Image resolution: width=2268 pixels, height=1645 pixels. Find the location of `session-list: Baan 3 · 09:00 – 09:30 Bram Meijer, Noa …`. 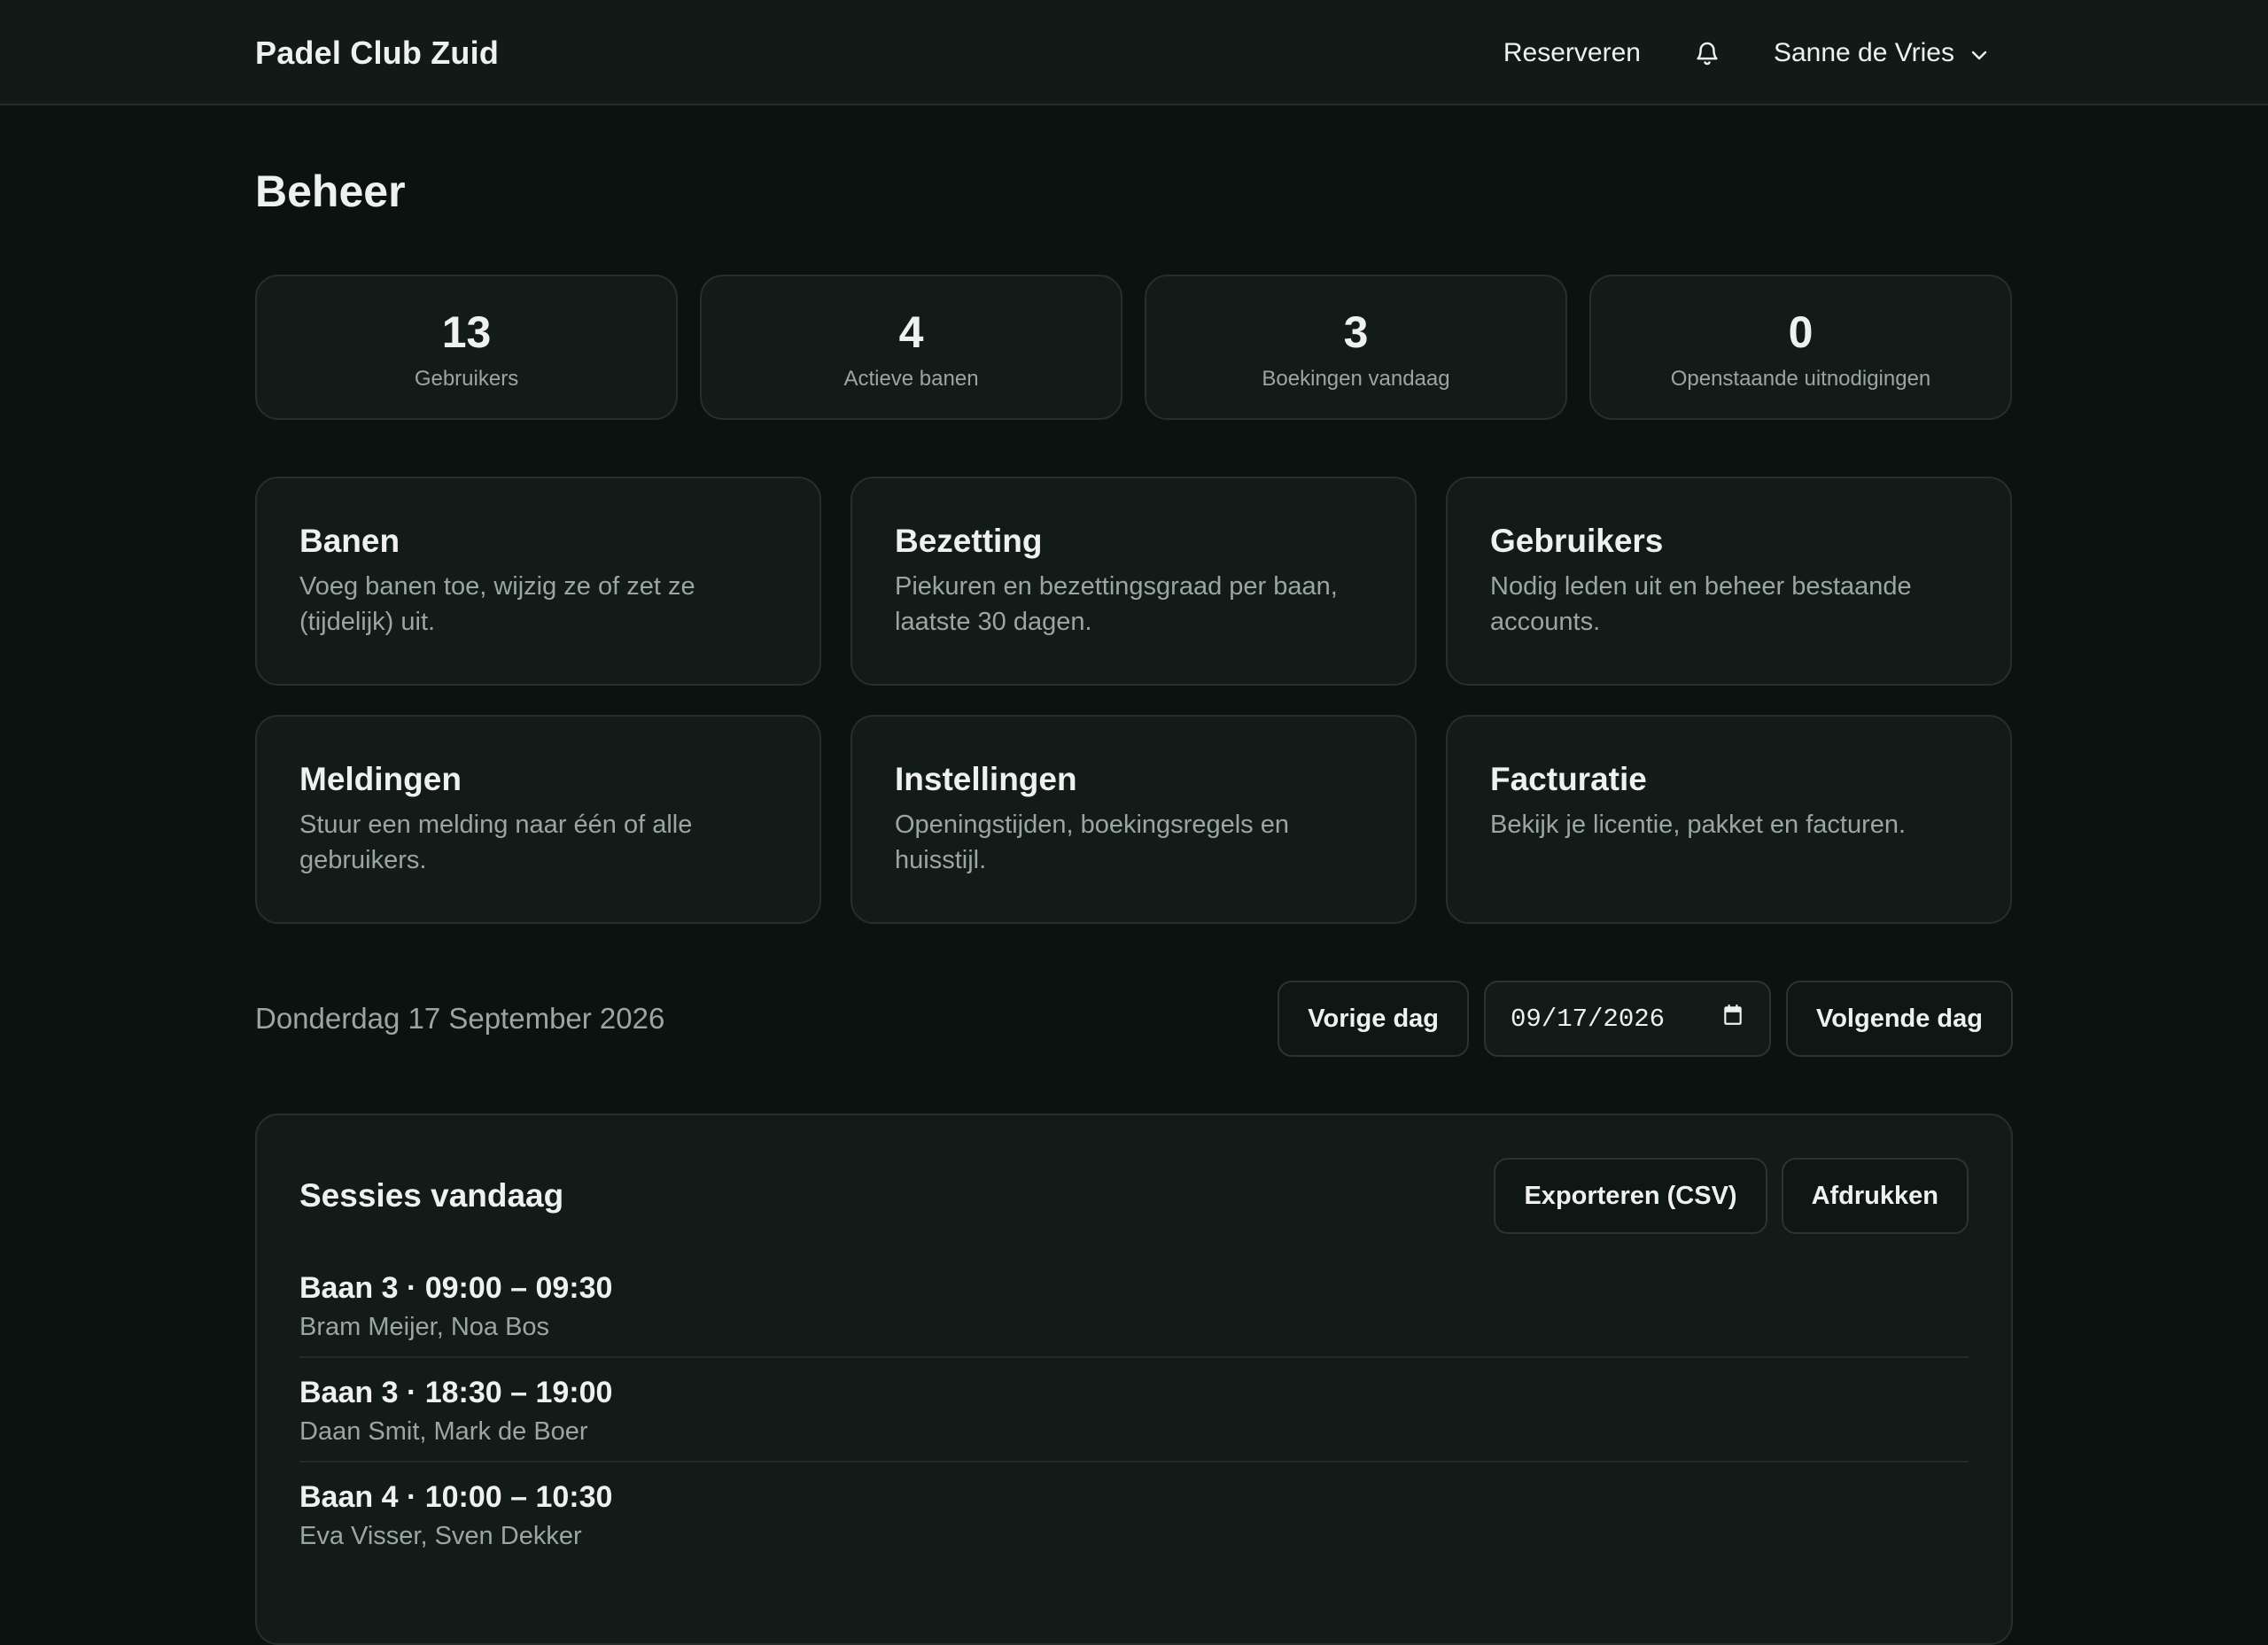

session-list: Baan 3 · 09:00 – 09:30 Bram Meijer, Noa … is located at coordinates (1134, 1409).